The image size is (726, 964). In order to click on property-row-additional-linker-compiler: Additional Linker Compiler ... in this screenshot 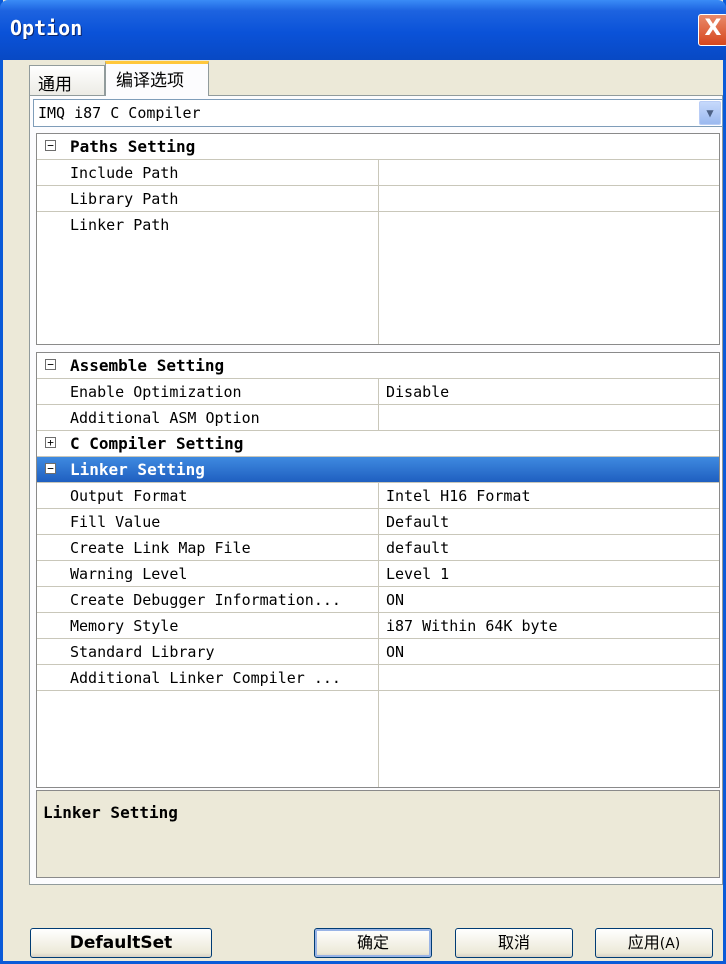, I will do `click(378, 678)`.